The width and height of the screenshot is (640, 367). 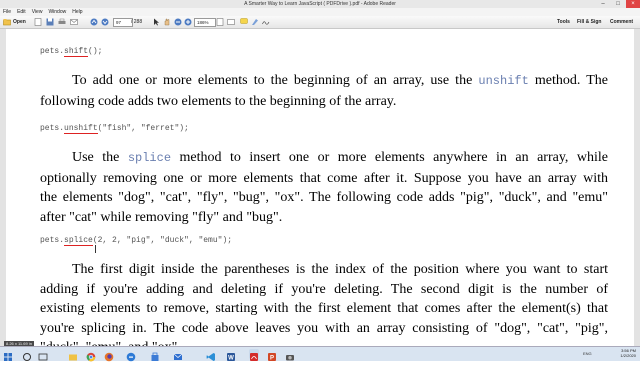 I want to click on code-shift: pets.shift();, so click(x=71, y=52).